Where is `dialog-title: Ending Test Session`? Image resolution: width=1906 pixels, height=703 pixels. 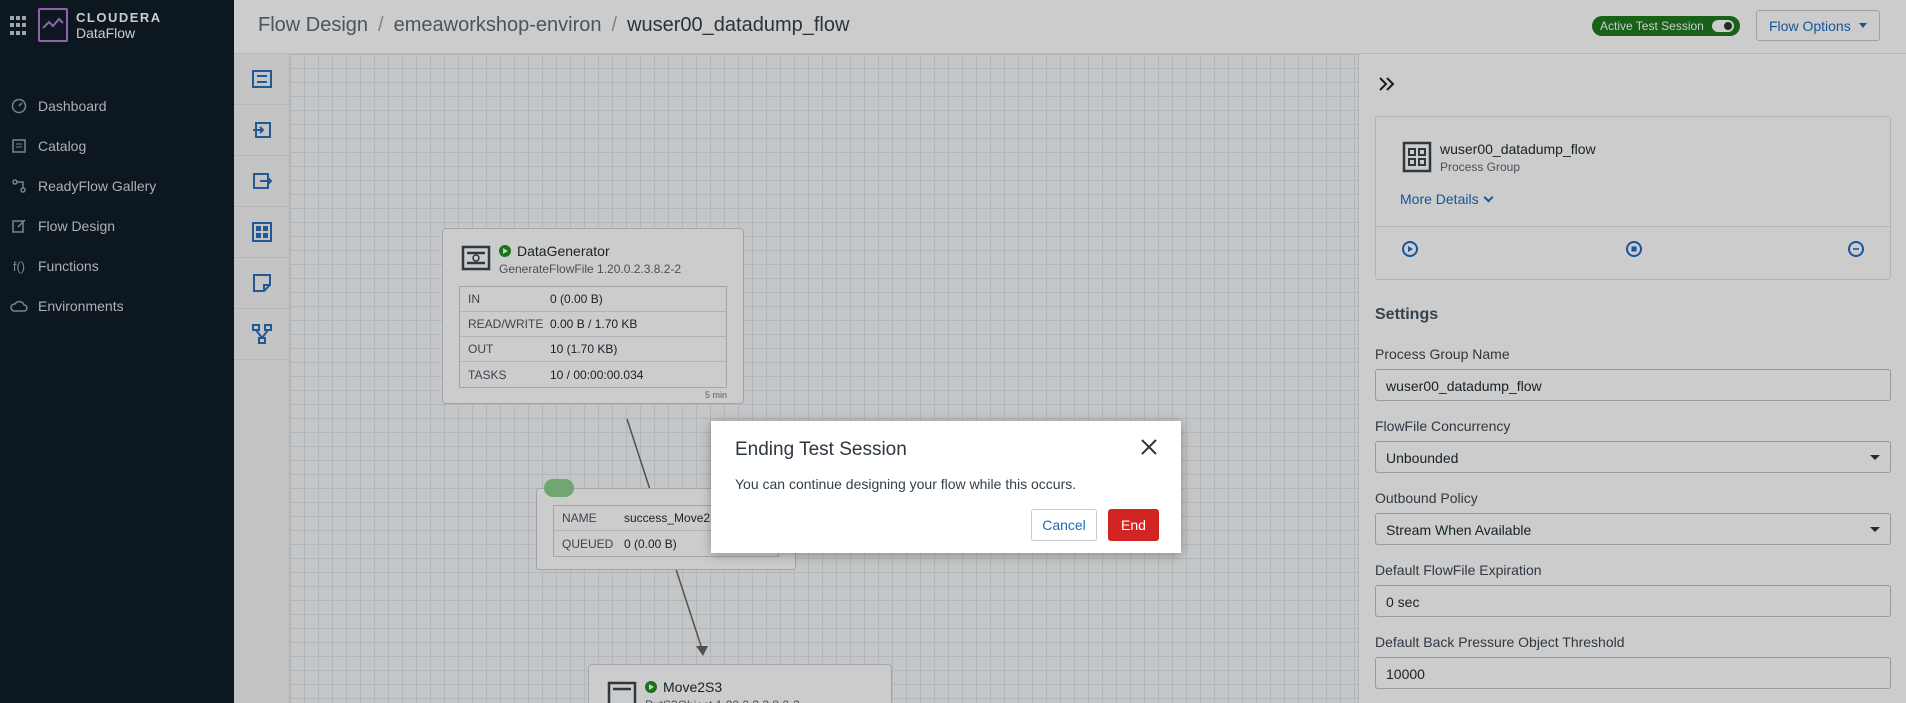 dialog-title: Ending Test Session is located at coordinates (821, 449).